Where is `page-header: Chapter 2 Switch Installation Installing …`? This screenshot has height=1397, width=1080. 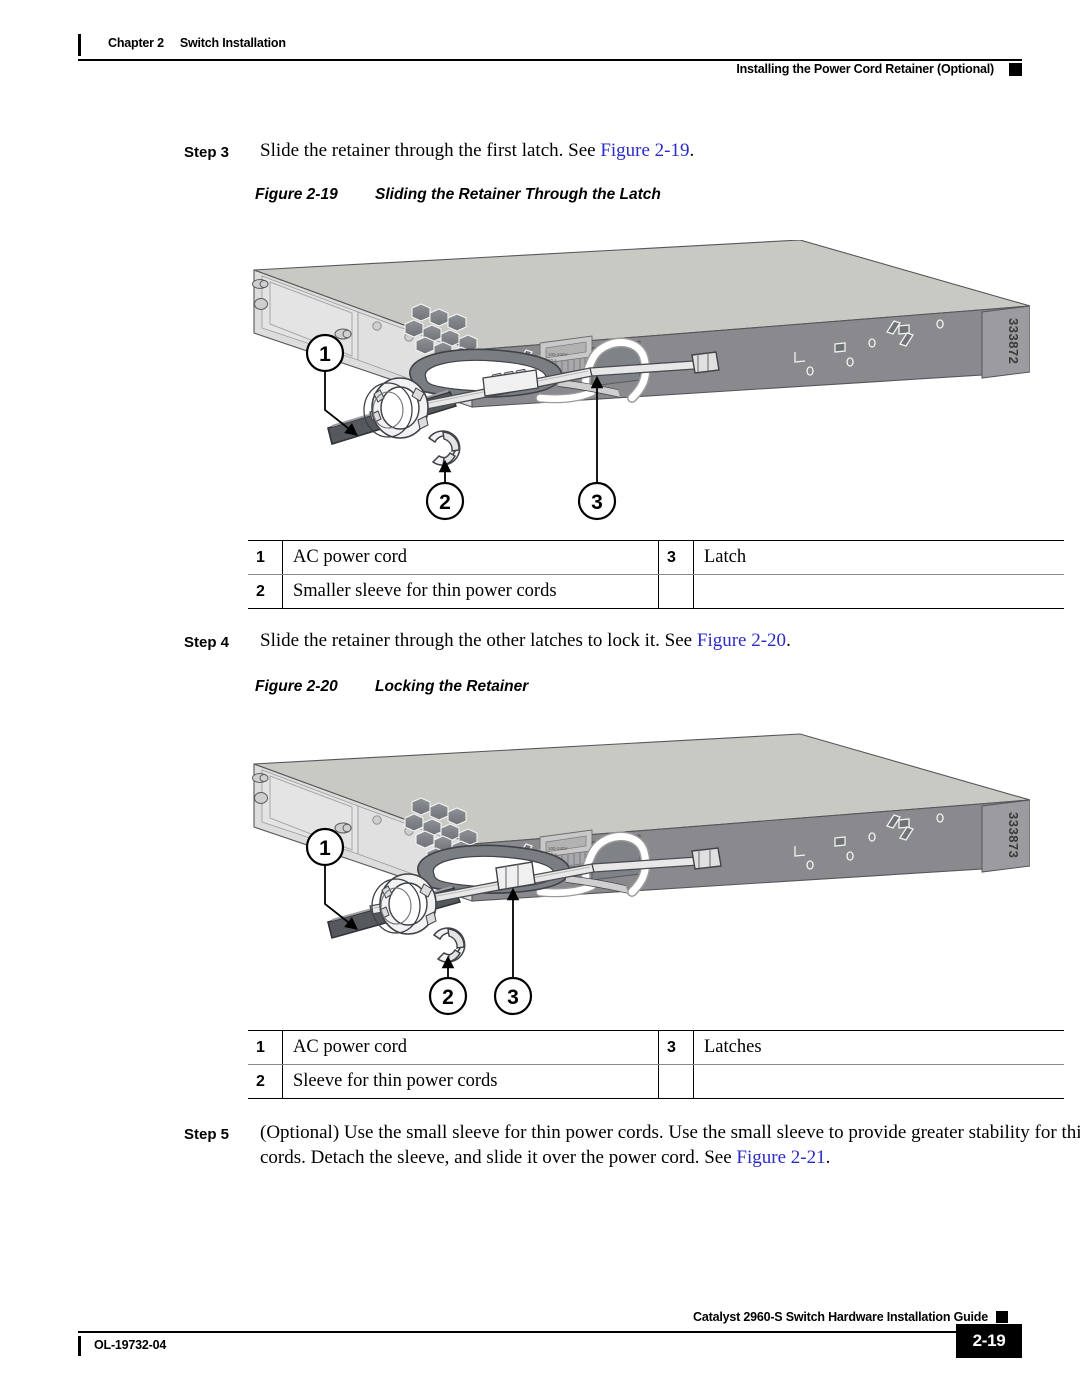 page-header: Chapter 2 Switch Installation Installing … is located at coordinates (550, 54).